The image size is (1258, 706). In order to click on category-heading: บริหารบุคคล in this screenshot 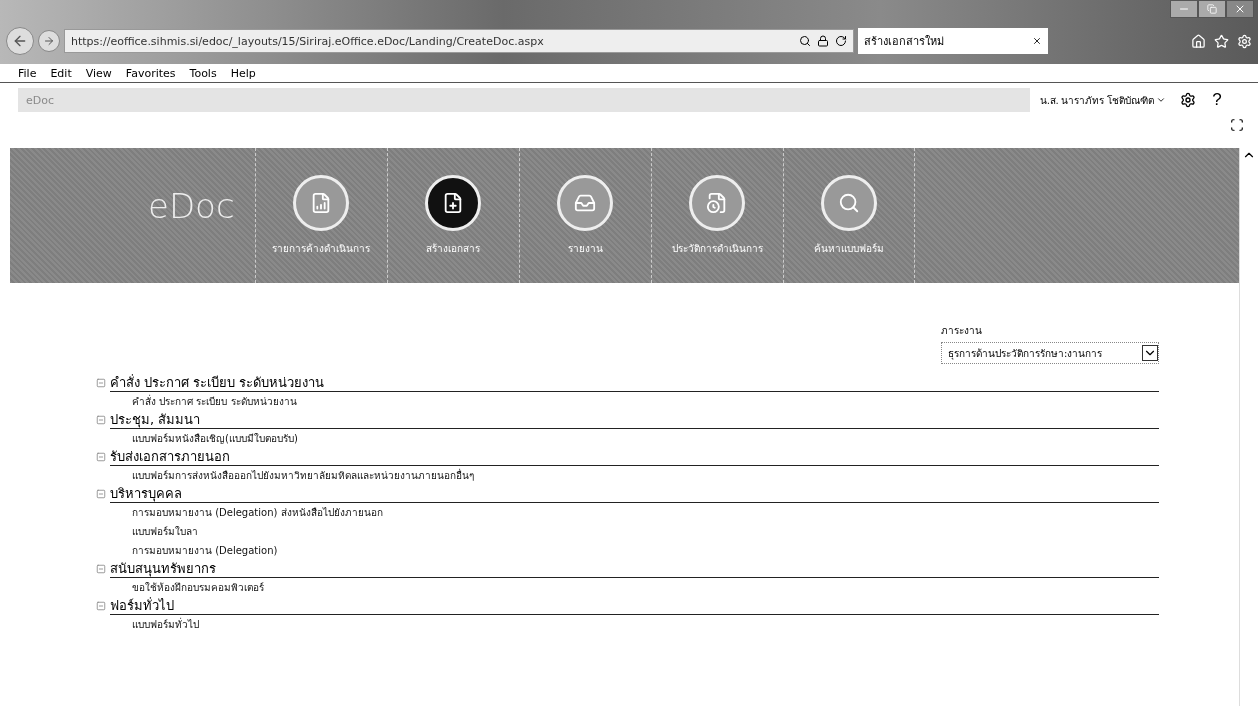, I will do `click(634, 494)`.